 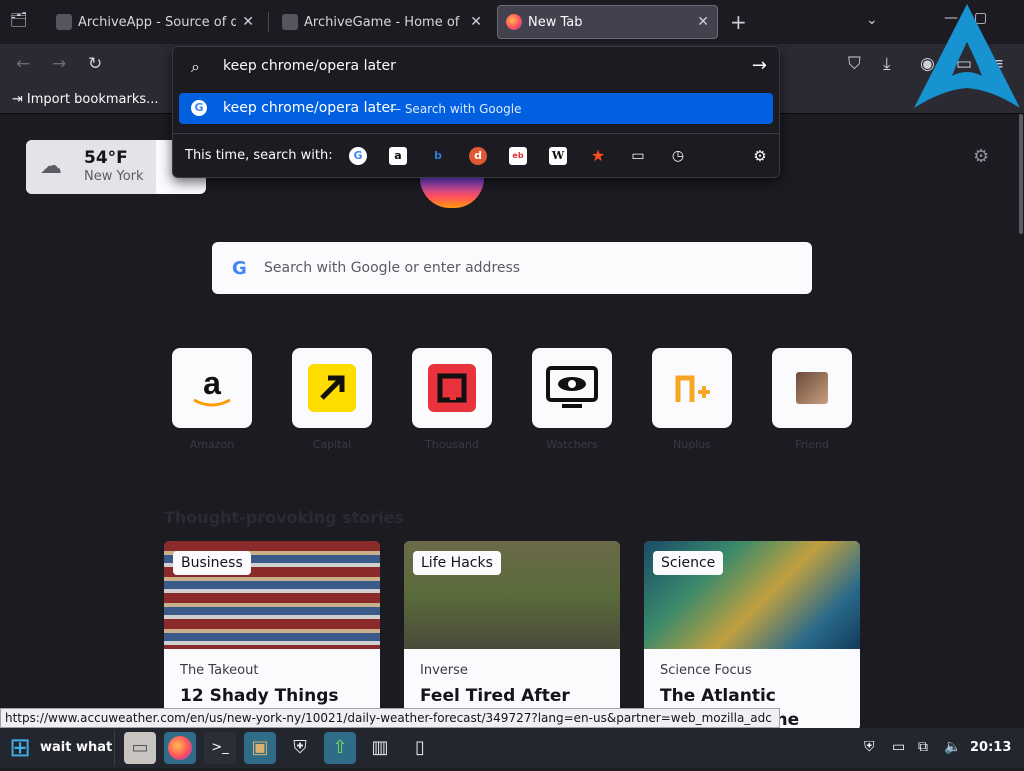 What do you see at coordinates (51, 166) in the screenshot?
I see `cloud-icon: ☁` at bounding box center [51, 166].